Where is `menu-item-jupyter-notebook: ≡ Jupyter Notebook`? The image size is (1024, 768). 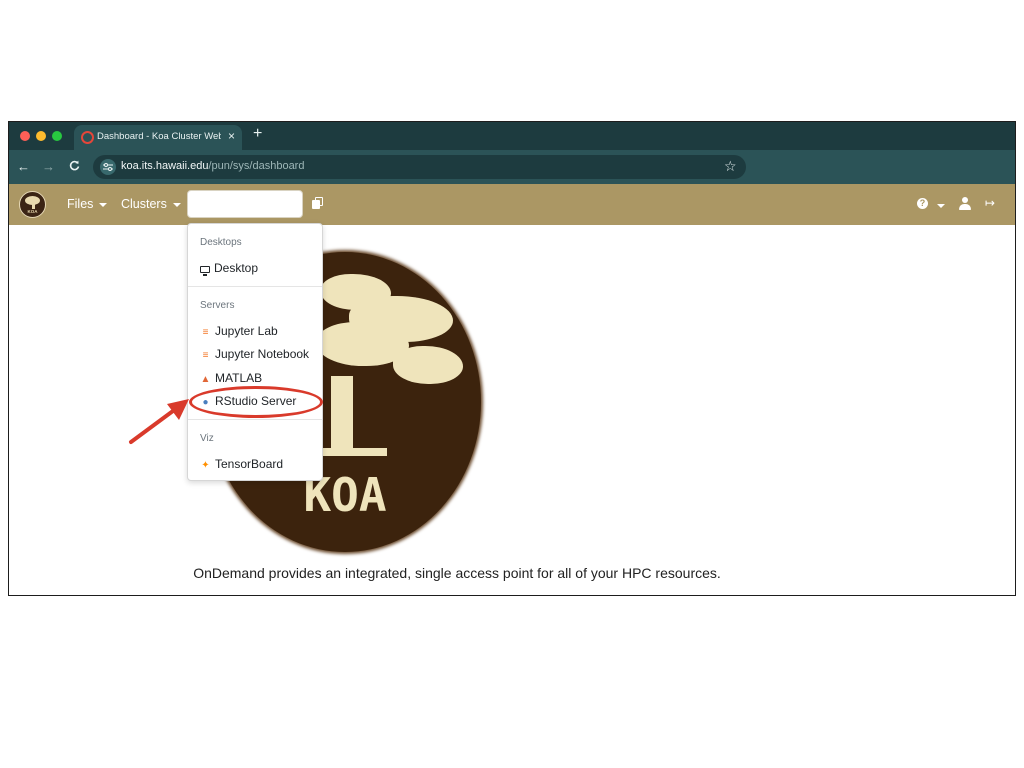 menu-item-jupyter-notebook: ≡ Jupyter Notebook is located at coordinates (254, 354).